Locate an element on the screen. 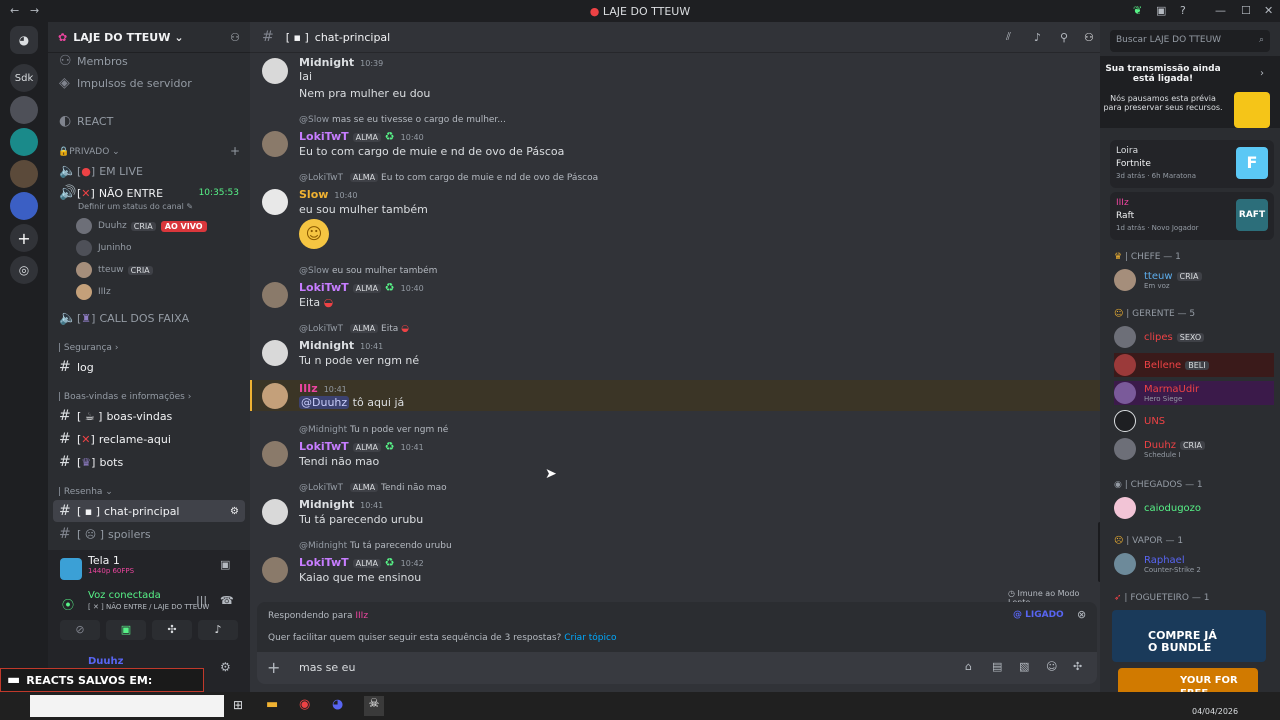  voice-channel-nao-entre: 🔊[ ✕ ] NÃO ENTRE 10:35:53 is located at coordinates (149, 193).